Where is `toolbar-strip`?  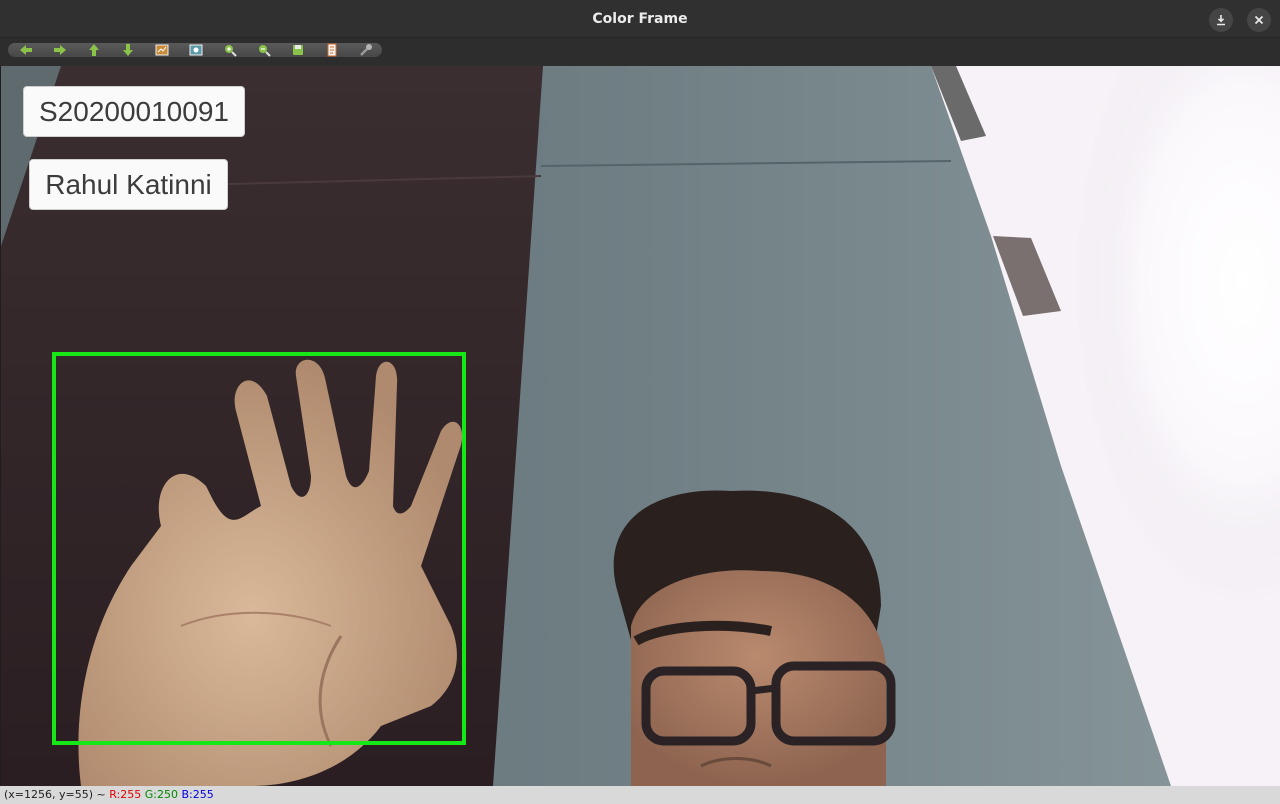 toolbar-strip is located at coordinates (195, 50).